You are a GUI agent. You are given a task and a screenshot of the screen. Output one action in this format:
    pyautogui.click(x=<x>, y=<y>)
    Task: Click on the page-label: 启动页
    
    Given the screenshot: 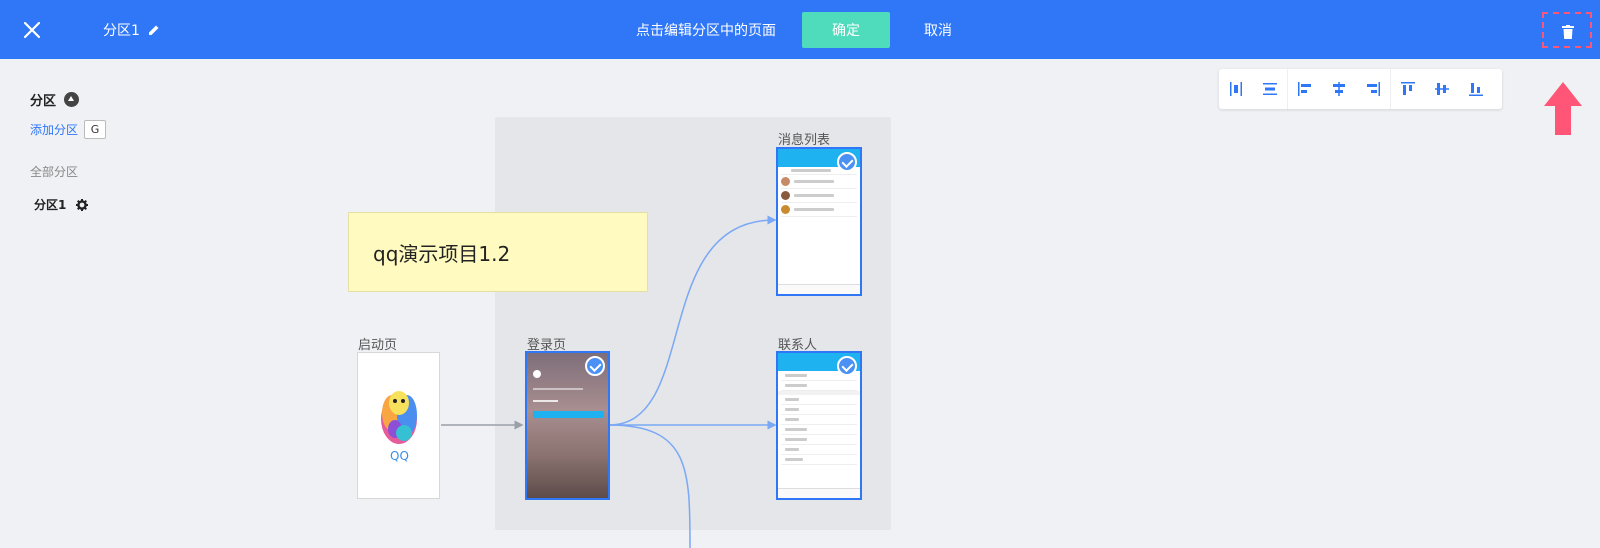 What is the action you would take?
    pyautogui.click(x=378, y=345)
    